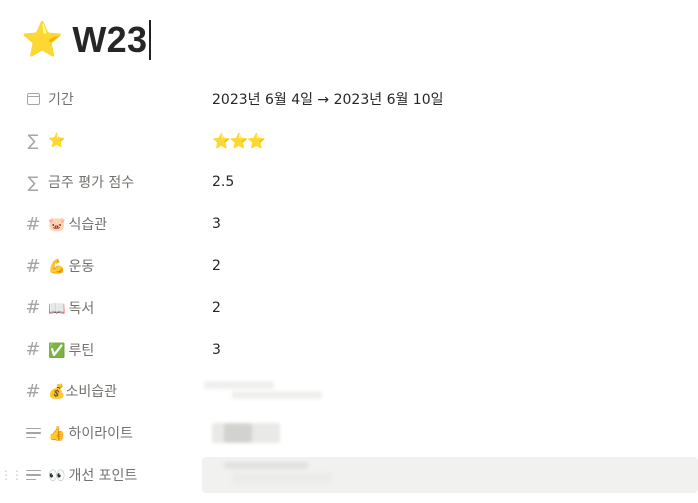 This screenshot has height=503, width=698. Describe the element at coordinates (45, 141) in the screenshot. I see `property-name: ∑ ⭐` at that location.